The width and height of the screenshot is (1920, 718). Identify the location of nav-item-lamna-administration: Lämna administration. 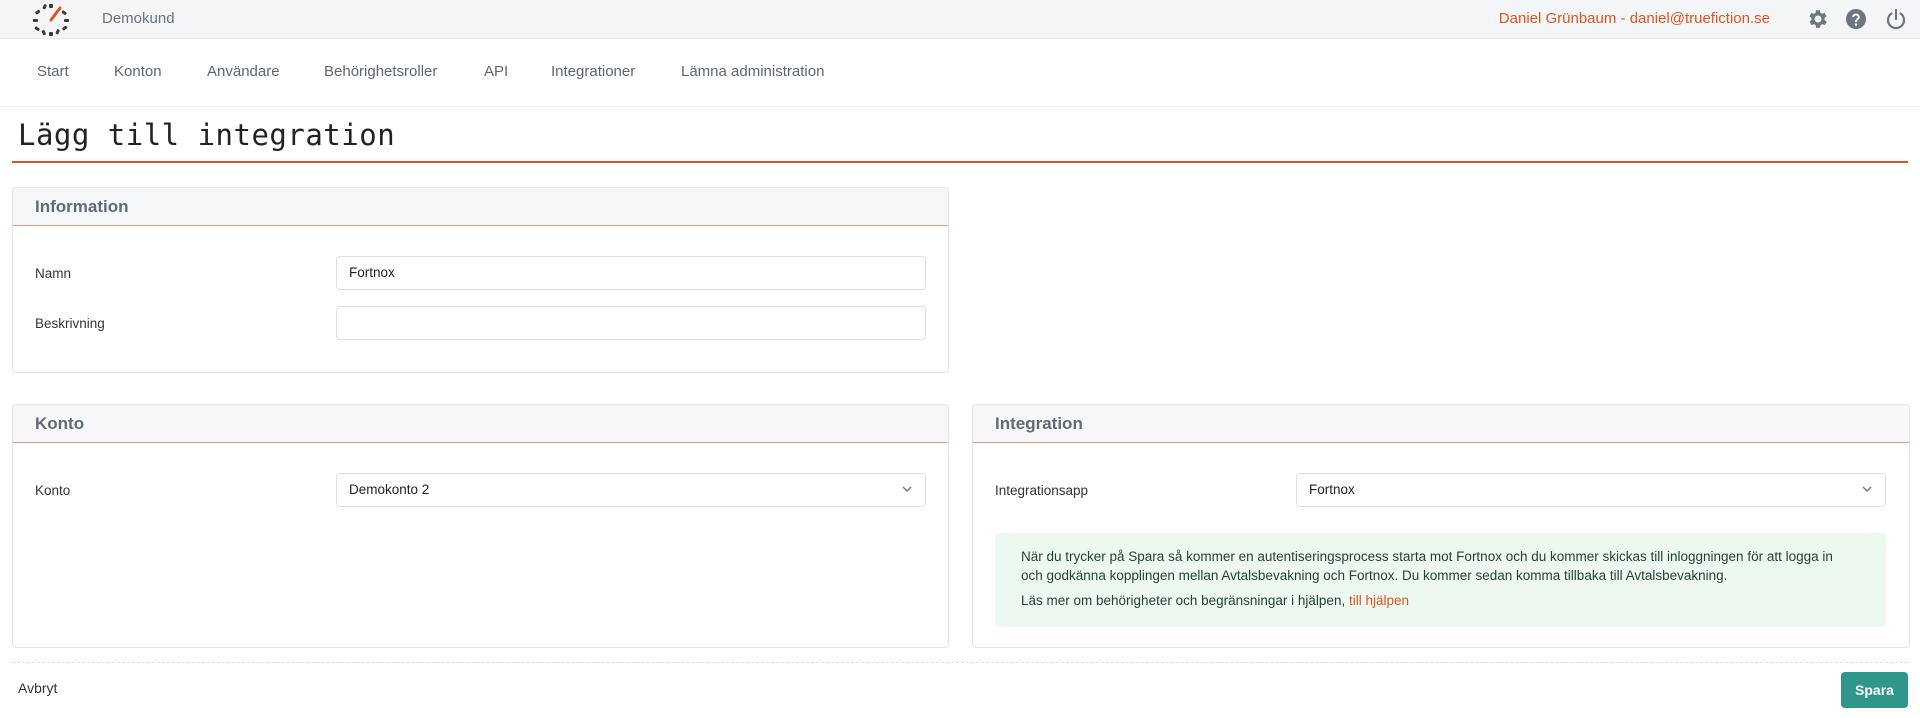
(752, 71).